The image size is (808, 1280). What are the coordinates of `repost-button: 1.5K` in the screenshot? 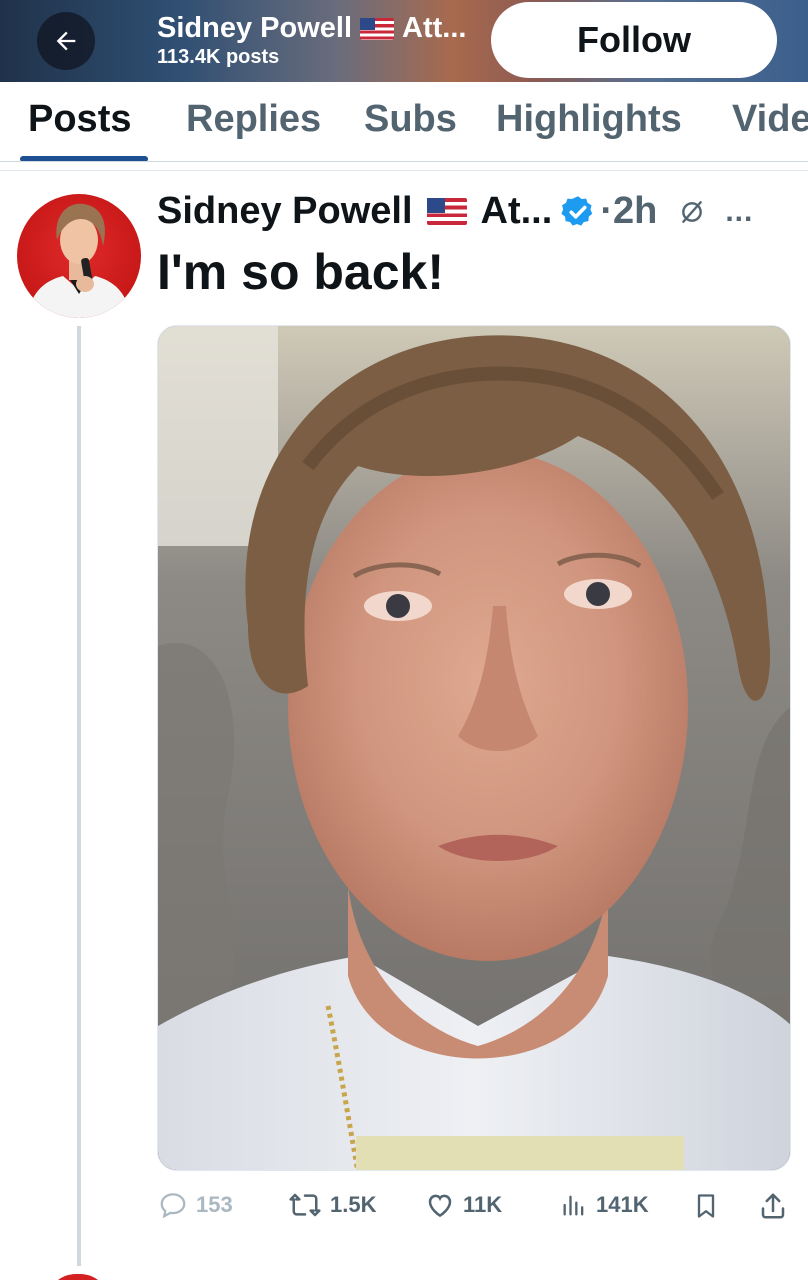 It's located at (332, 1205).